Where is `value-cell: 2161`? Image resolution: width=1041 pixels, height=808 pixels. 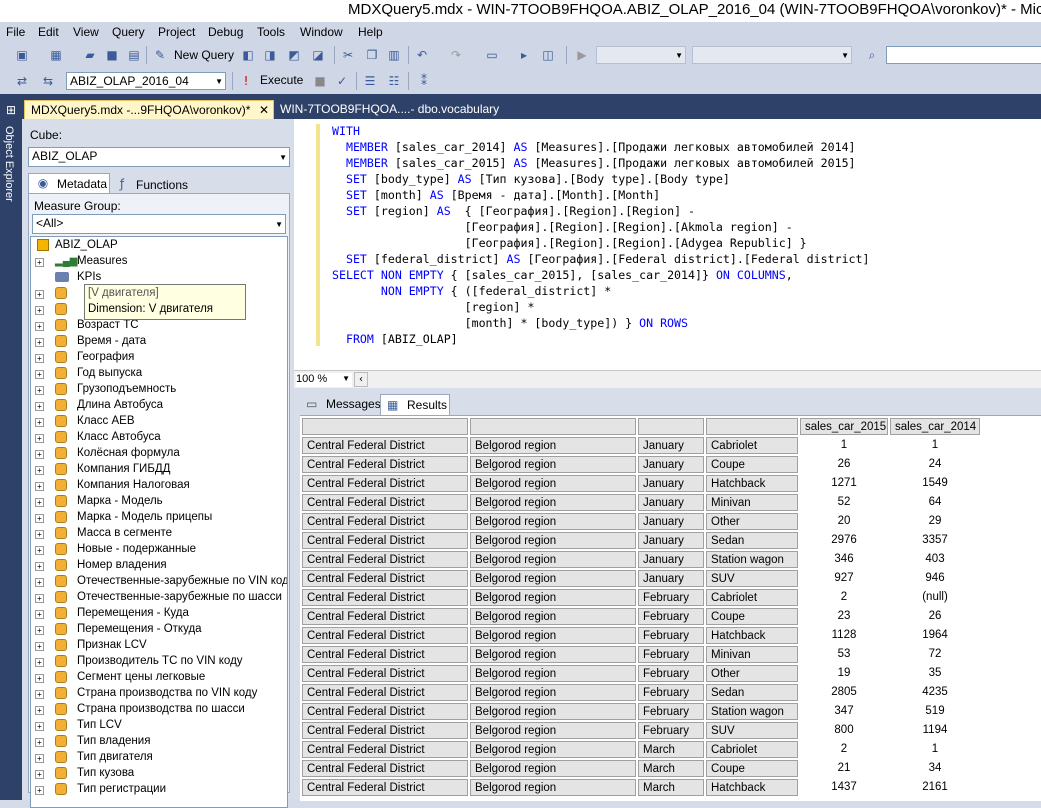 value-cell: 2161 is located at coordinates (935, 787).